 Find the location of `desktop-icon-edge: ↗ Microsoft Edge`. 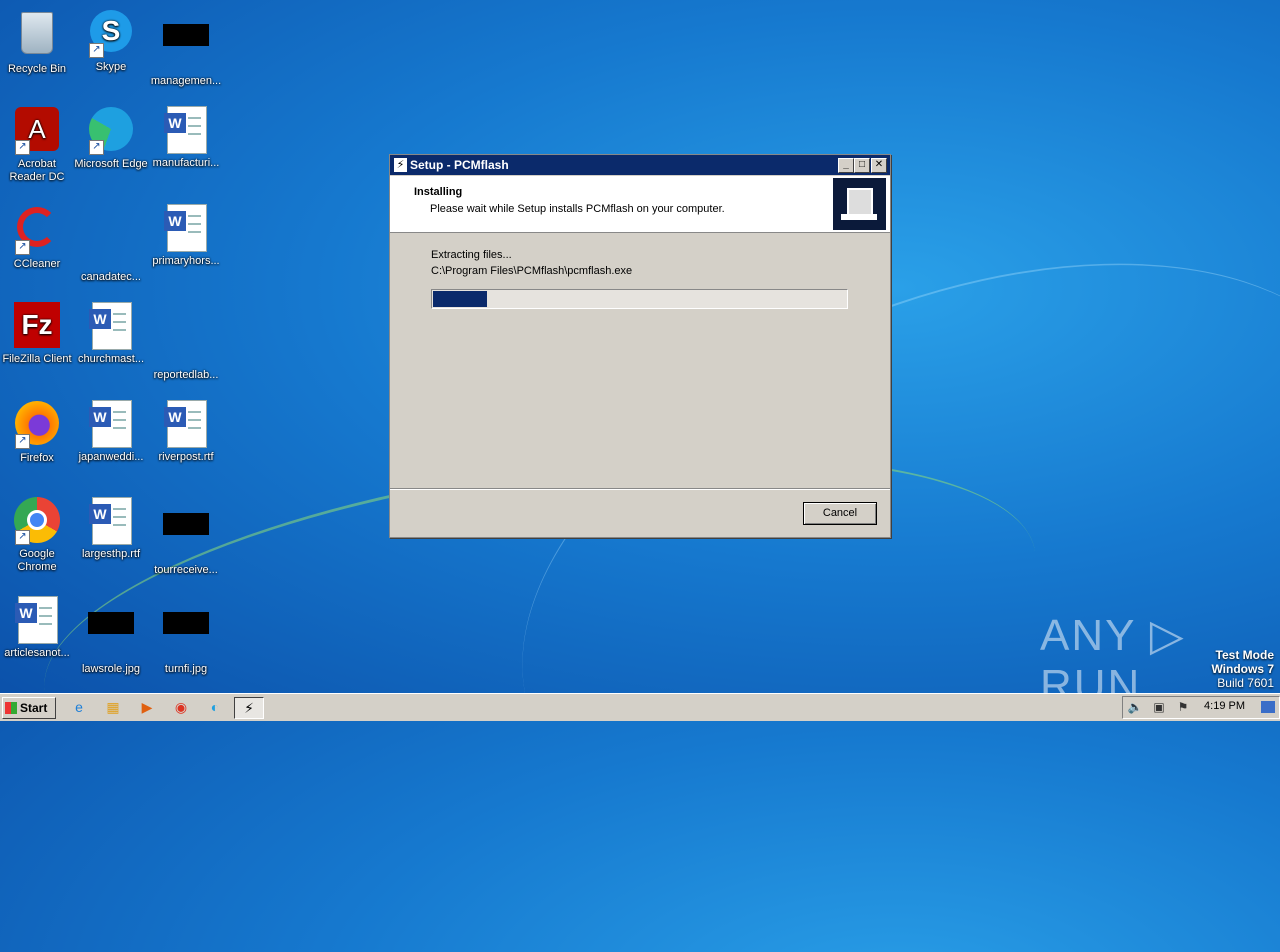

desktop-icon-edge: ↗ Microsoft Edge is located at coordinates (111, 138).